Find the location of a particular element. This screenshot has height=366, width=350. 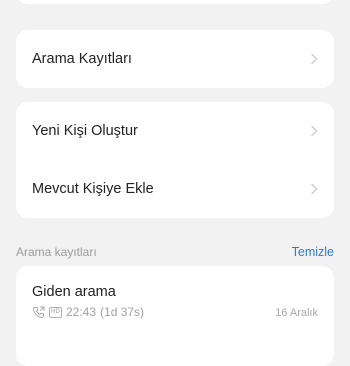

call-duration: (1d 37s) is located at coordinates (122, 312).